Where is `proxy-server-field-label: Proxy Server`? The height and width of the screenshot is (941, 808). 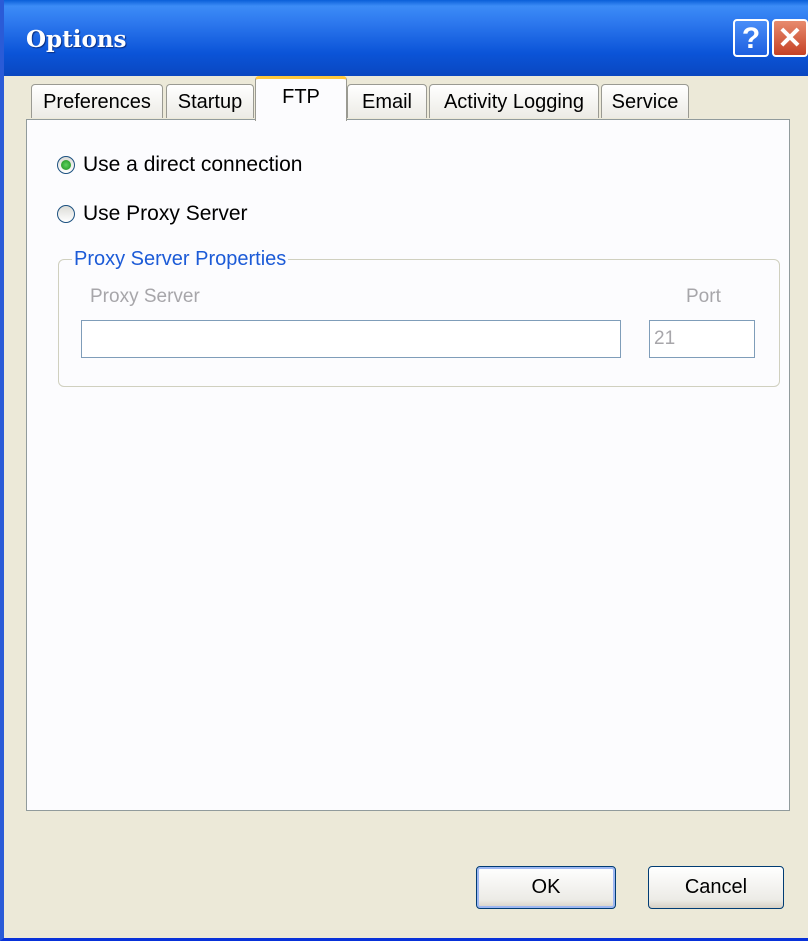
proxy-server-field-label: Proxy Server is located at coordinates (145, 296).